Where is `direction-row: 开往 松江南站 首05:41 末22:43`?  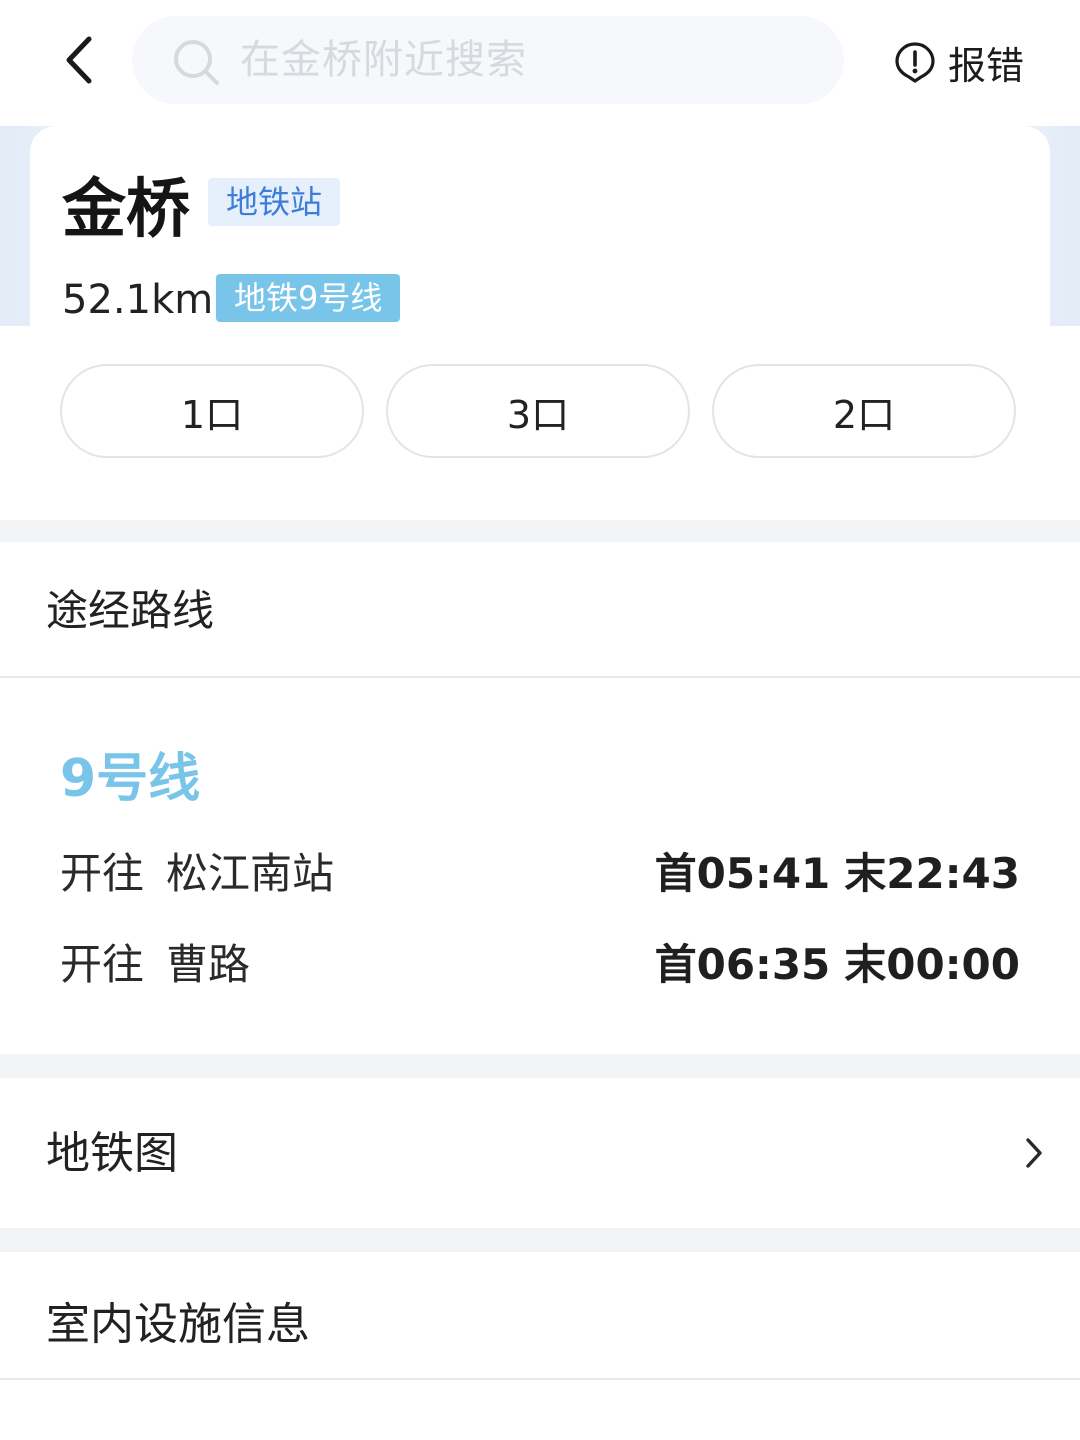
direction-row: 开往 松江南站 首05:41 末22:43 is located at coordinates (540, 874).